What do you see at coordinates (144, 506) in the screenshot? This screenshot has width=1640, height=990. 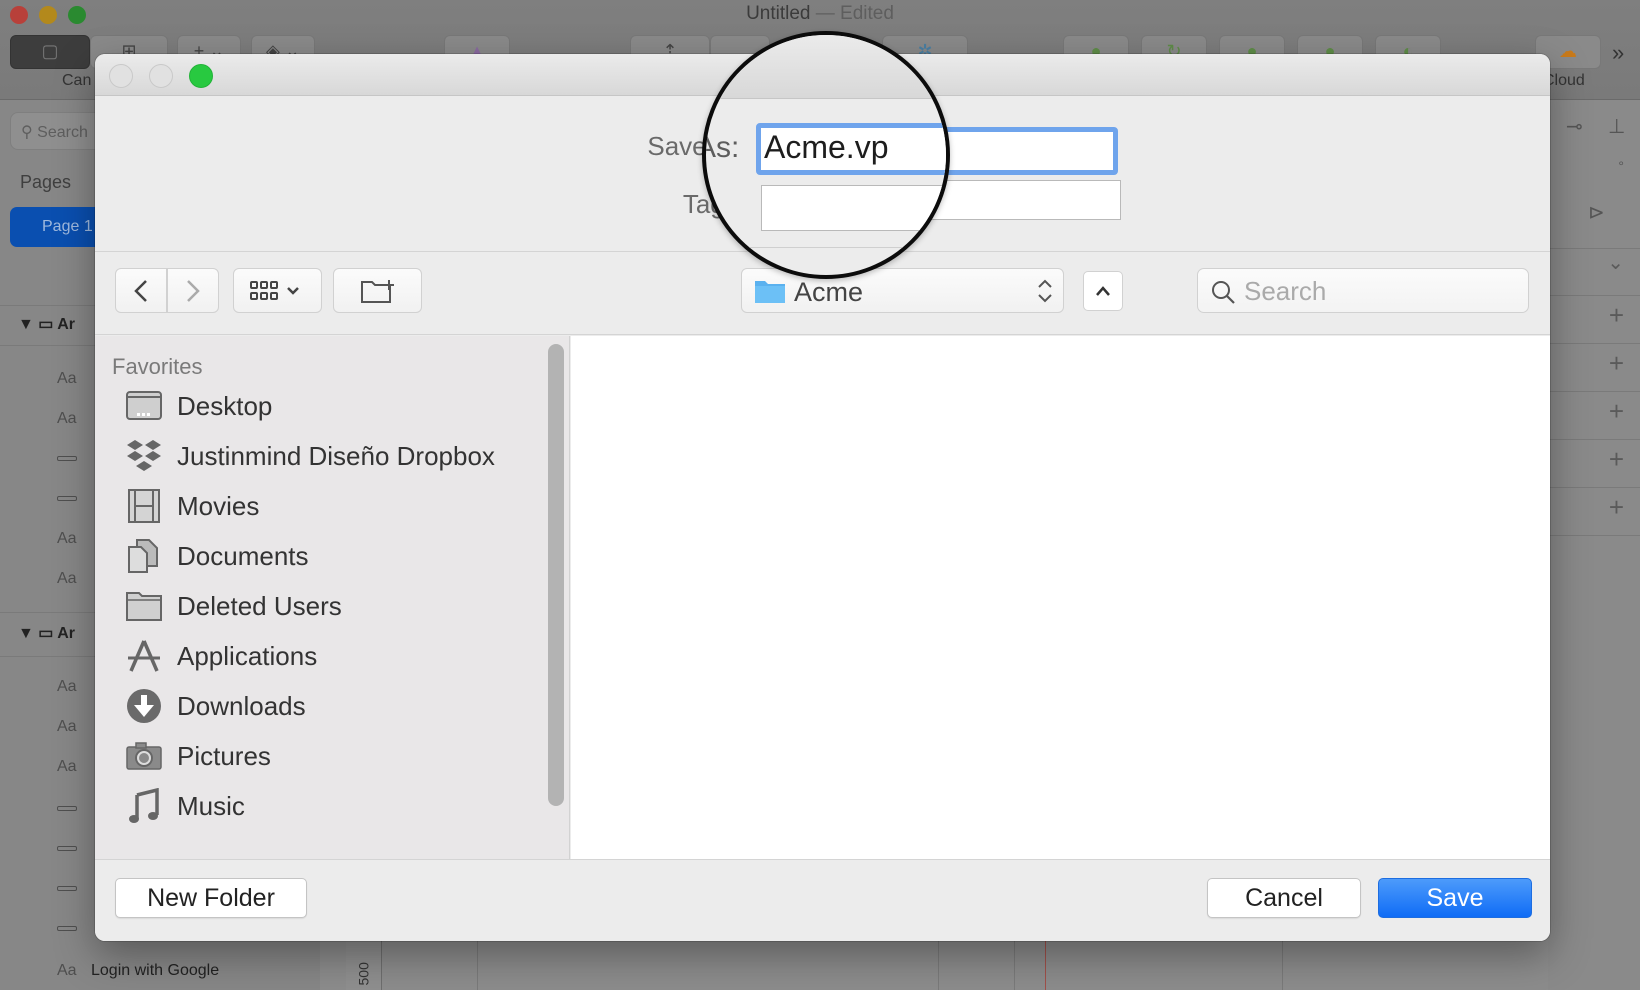 I see `movies-icon` at bounding box center [144, 506].